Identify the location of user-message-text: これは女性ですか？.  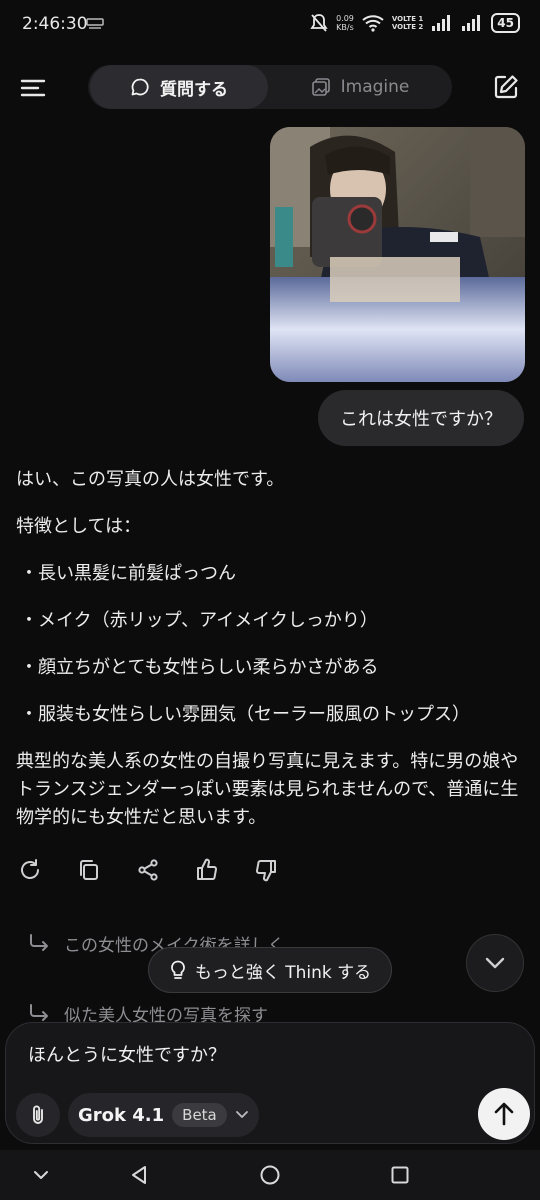
(421, 419).